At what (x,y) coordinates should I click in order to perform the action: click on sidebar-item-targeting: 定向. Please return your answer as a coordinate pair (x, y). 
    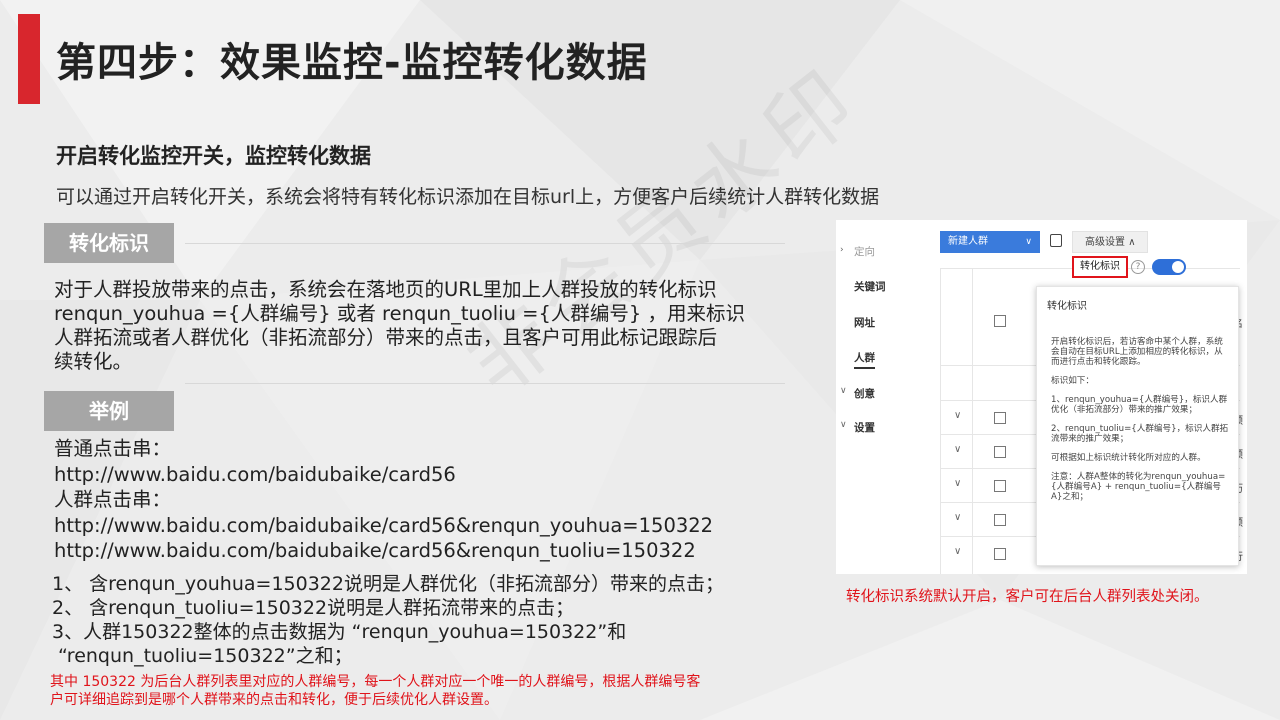
    Looking at the image, I should click on (864, 251).